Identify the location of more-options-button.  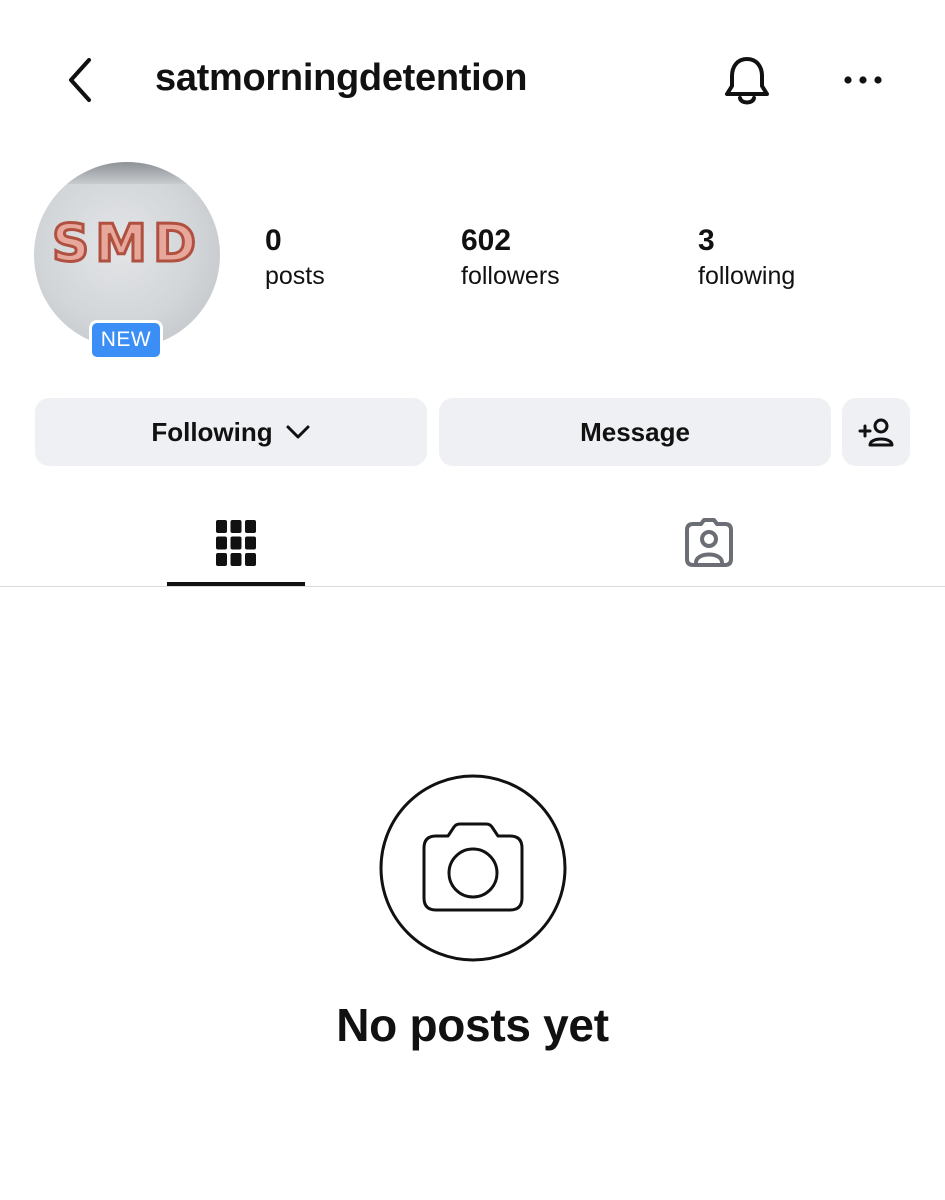
(863, 80).